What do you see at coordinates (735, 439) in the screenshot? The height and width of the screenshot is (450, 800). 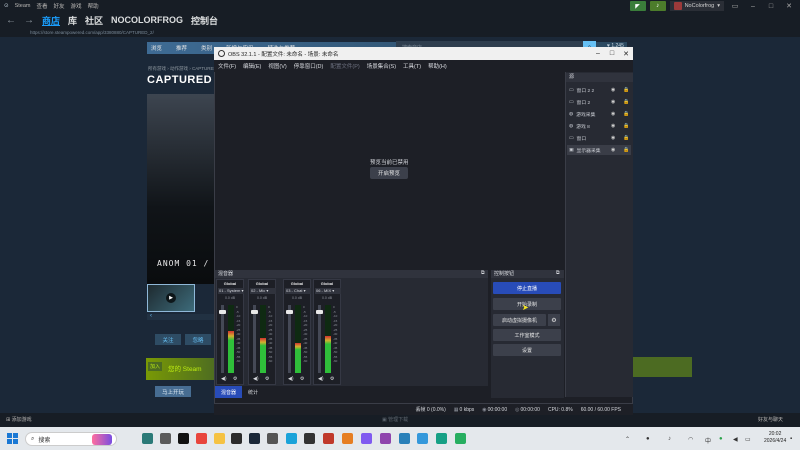 I see `speaker-icon: ◀` at bounding box center [735, 439].